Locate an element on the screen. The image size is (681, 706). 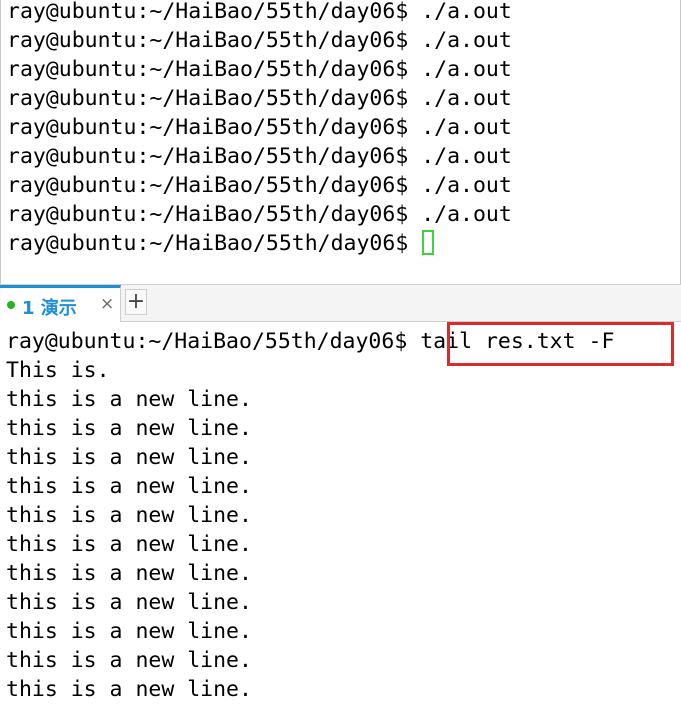
tab-session: 1 演示 × is located at coordinates (60, 303).